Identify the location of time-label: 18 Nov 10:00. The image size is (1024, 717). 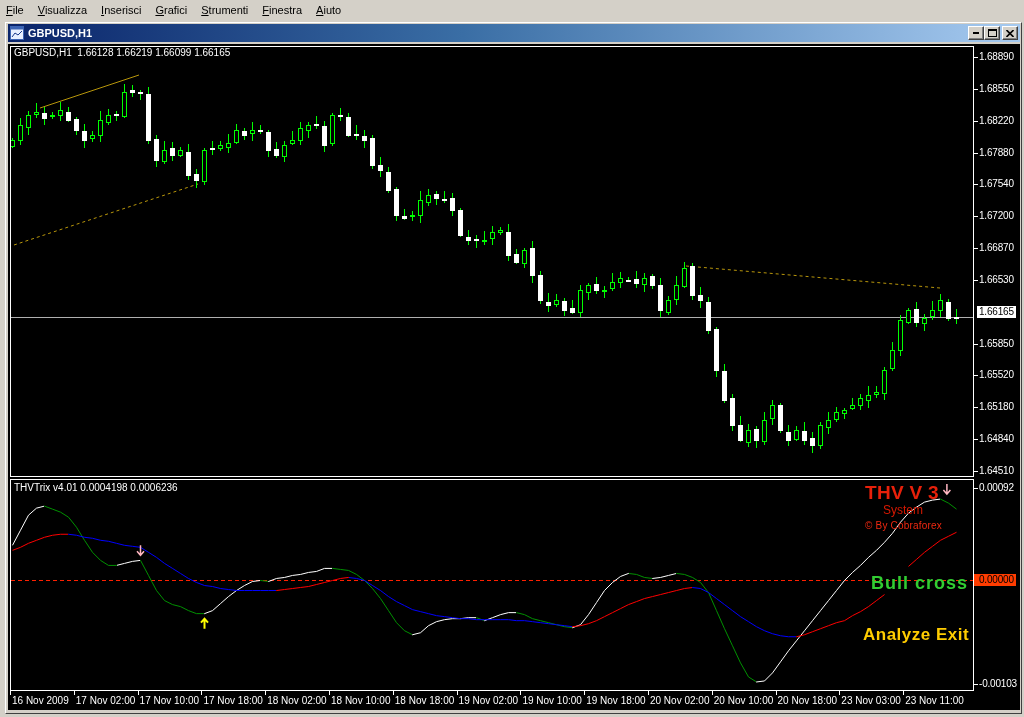
(361, 699).